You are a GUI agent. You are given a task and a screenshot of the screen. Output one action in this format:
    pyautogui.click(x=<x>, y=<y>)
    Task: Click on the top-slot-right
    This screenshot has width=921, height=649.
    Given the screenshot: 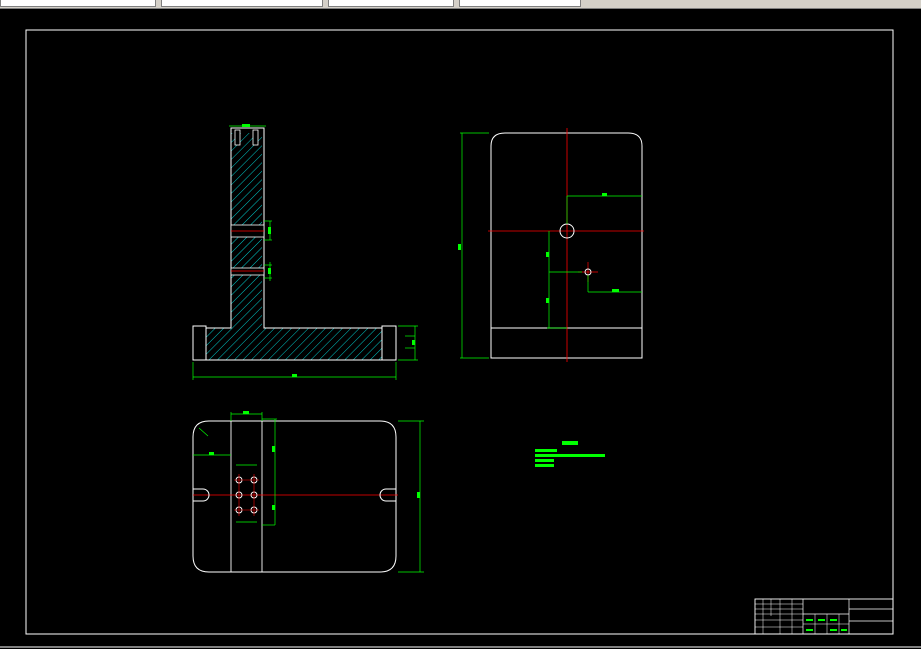 What is the action you would take?
    pyautogui.click(x=255, y=137)
    